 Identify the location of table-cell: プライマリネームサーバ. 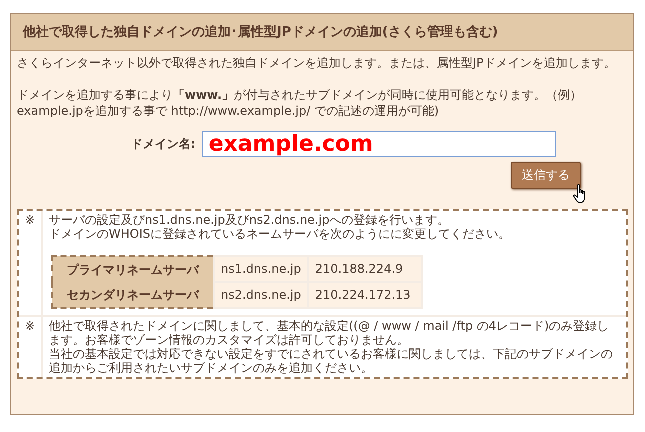
(133, 269).